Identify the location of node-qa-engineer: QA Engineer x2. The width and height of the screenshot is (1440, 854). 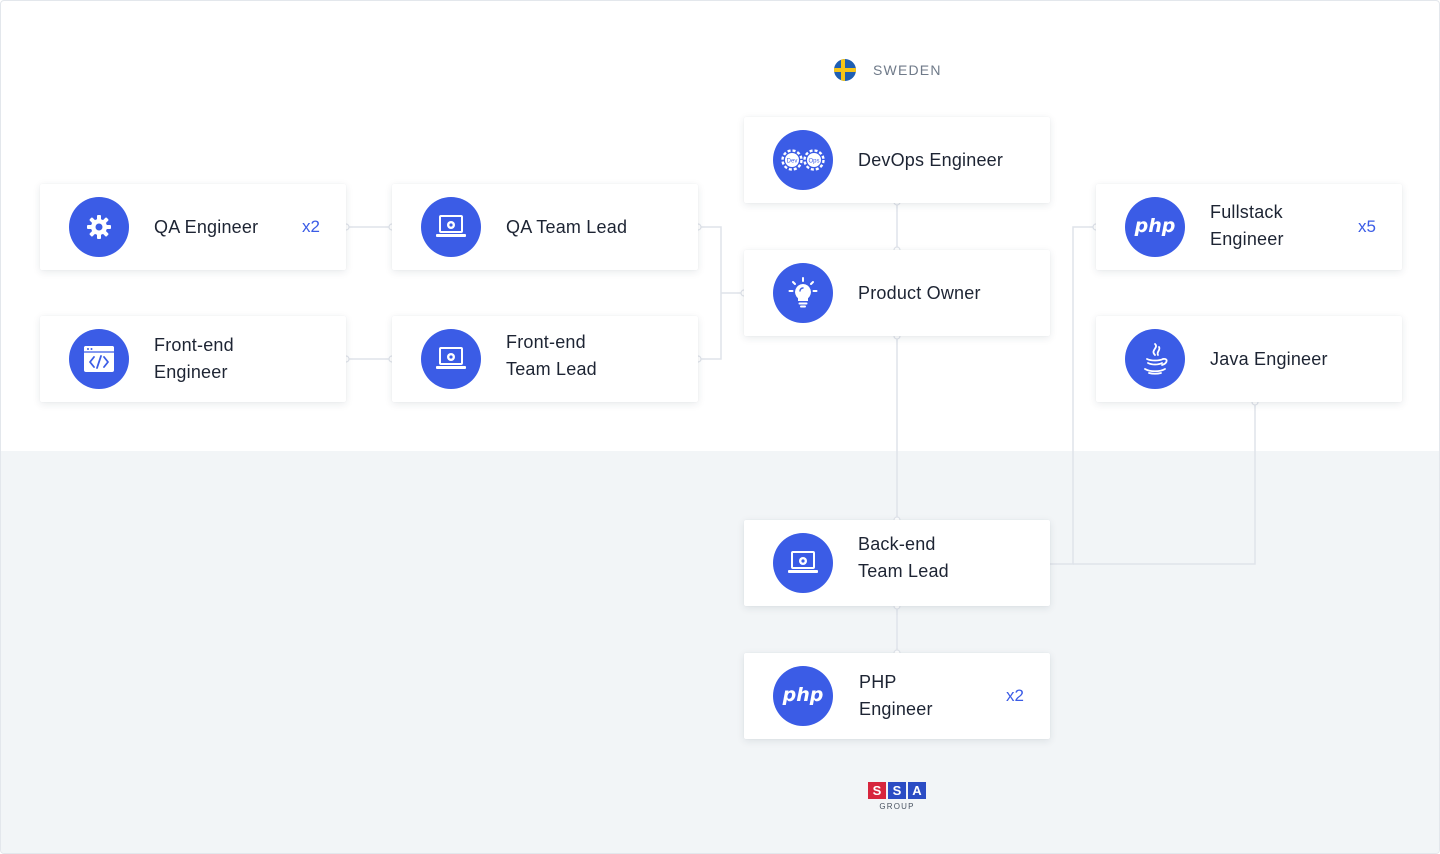
(193, 227).